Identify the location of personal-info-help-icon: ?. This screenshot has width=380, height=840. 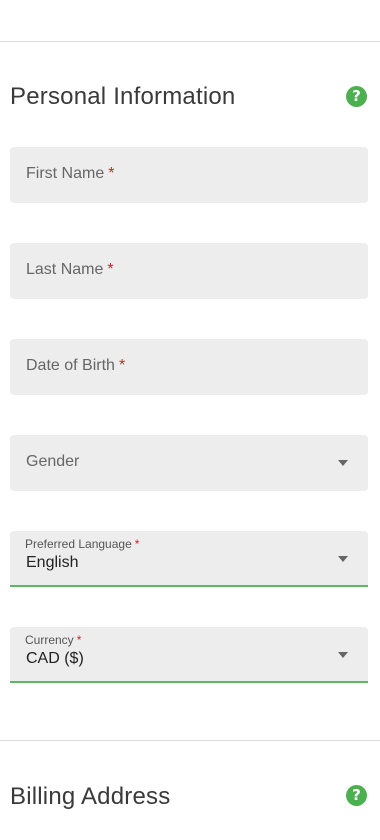
(356, 96).